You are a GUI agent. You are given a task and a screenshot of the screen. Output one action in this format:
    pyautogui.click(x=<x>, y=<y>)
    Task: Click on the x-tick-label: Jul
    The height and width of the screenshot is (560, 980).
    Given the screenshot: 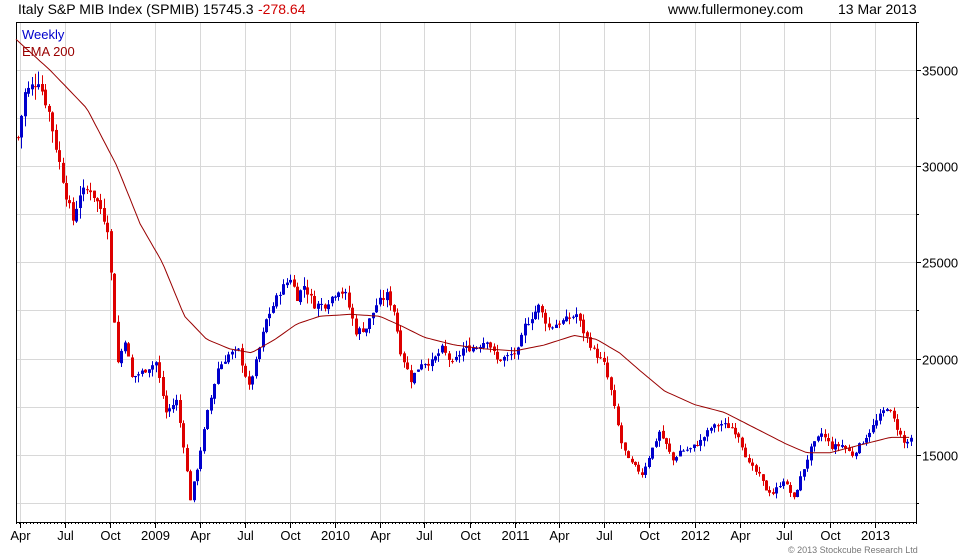 What is the action you would take?
    pyautogui.click(x=604, y=535)
    